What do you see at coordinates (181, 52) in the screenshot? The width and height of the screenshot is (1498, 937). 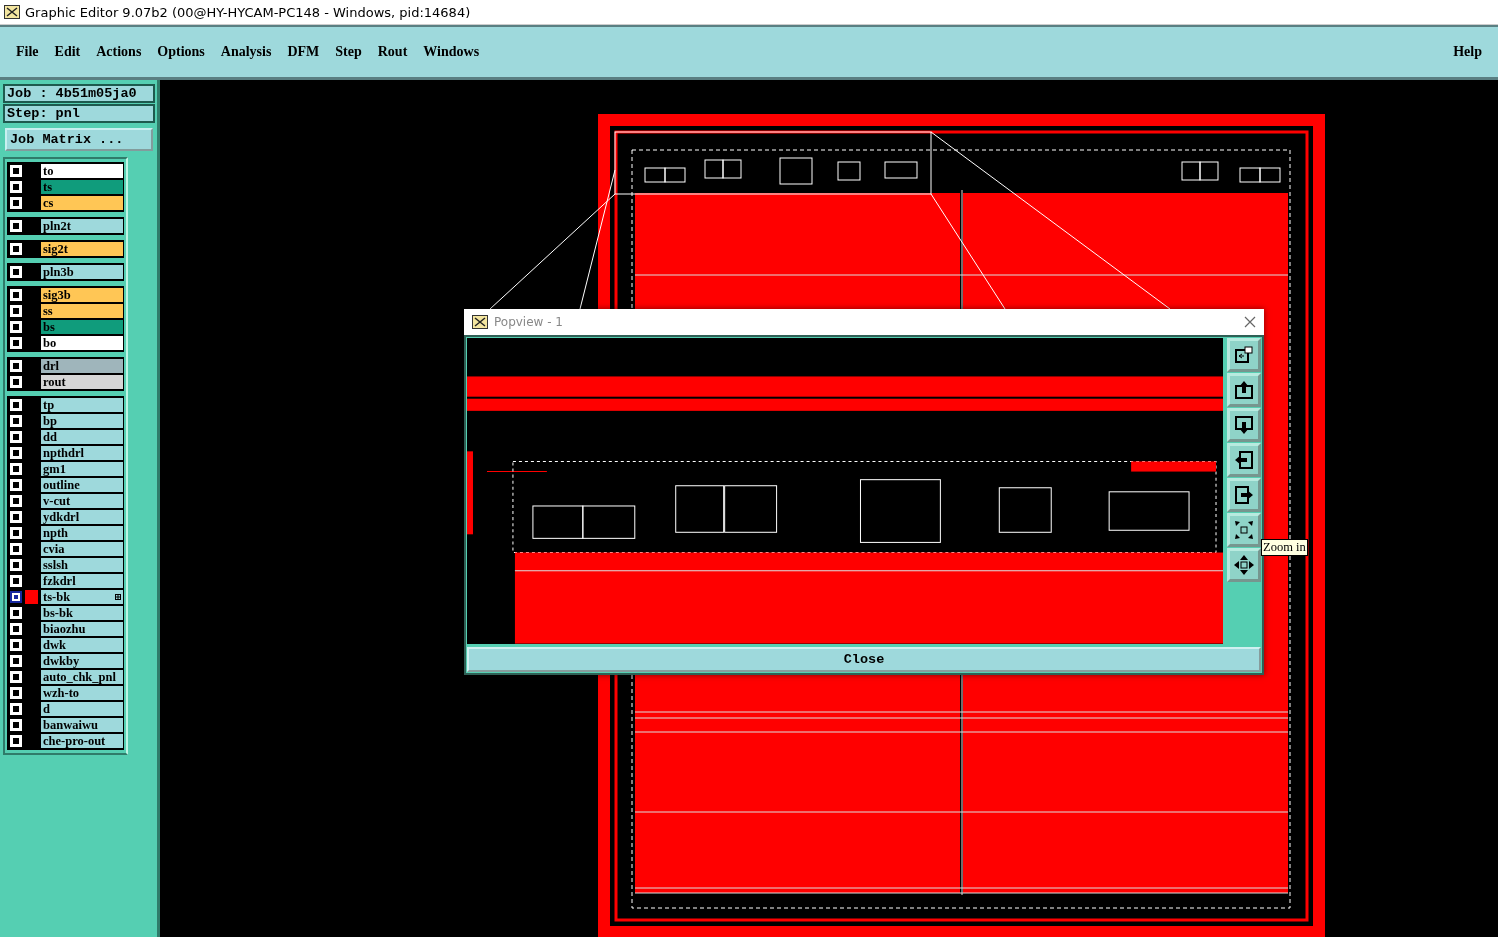 I see `menu-item: Options` at bounding box center [181, 52].